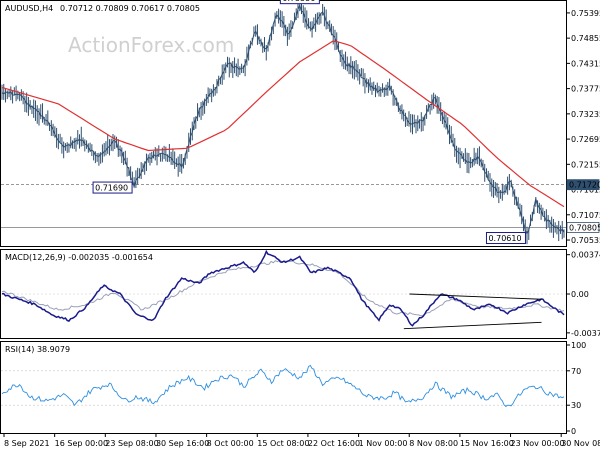  I want to click on macd-axis-label: -0.0037, so click(585, 333).